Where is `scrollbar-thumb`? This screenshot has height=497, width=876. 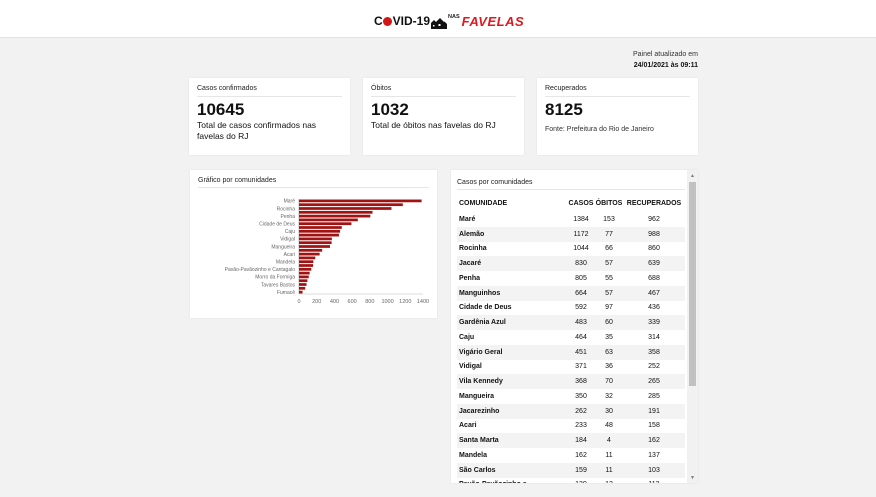
scrollbar-thumb is located at coordinates (692, 284).